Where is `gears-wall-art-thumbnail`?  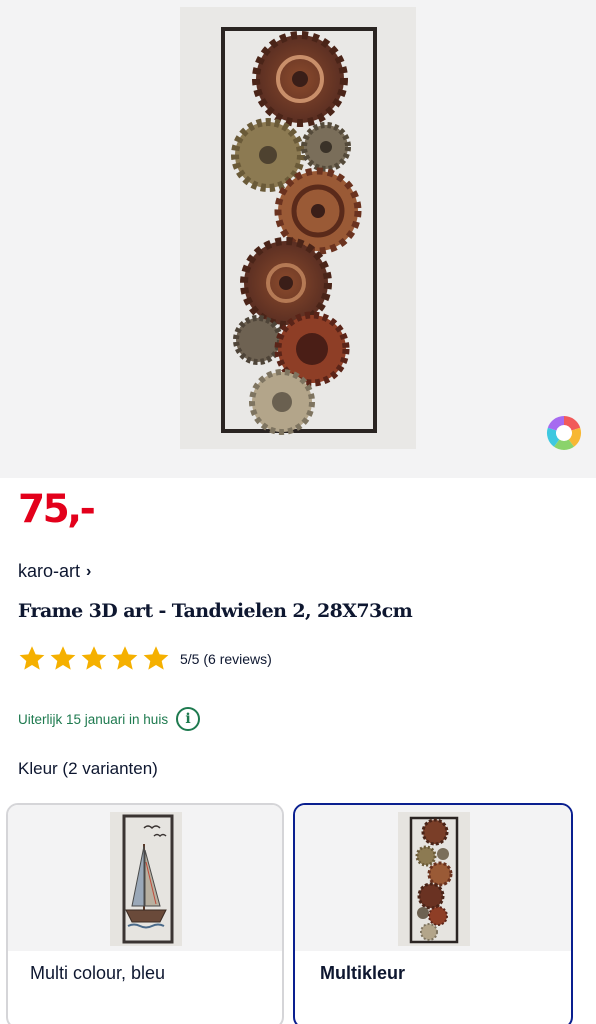
gears-wall-art-thumbnail is located at coordinates (434, 879).